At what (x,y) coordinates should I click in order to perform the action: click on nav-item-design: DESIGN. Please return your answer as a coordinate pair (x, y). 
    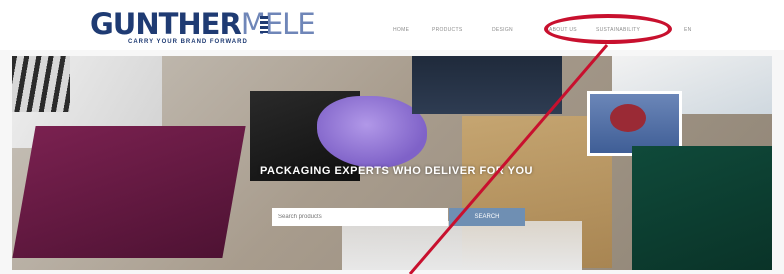
    Looking at the image, I should click on (502, 30).